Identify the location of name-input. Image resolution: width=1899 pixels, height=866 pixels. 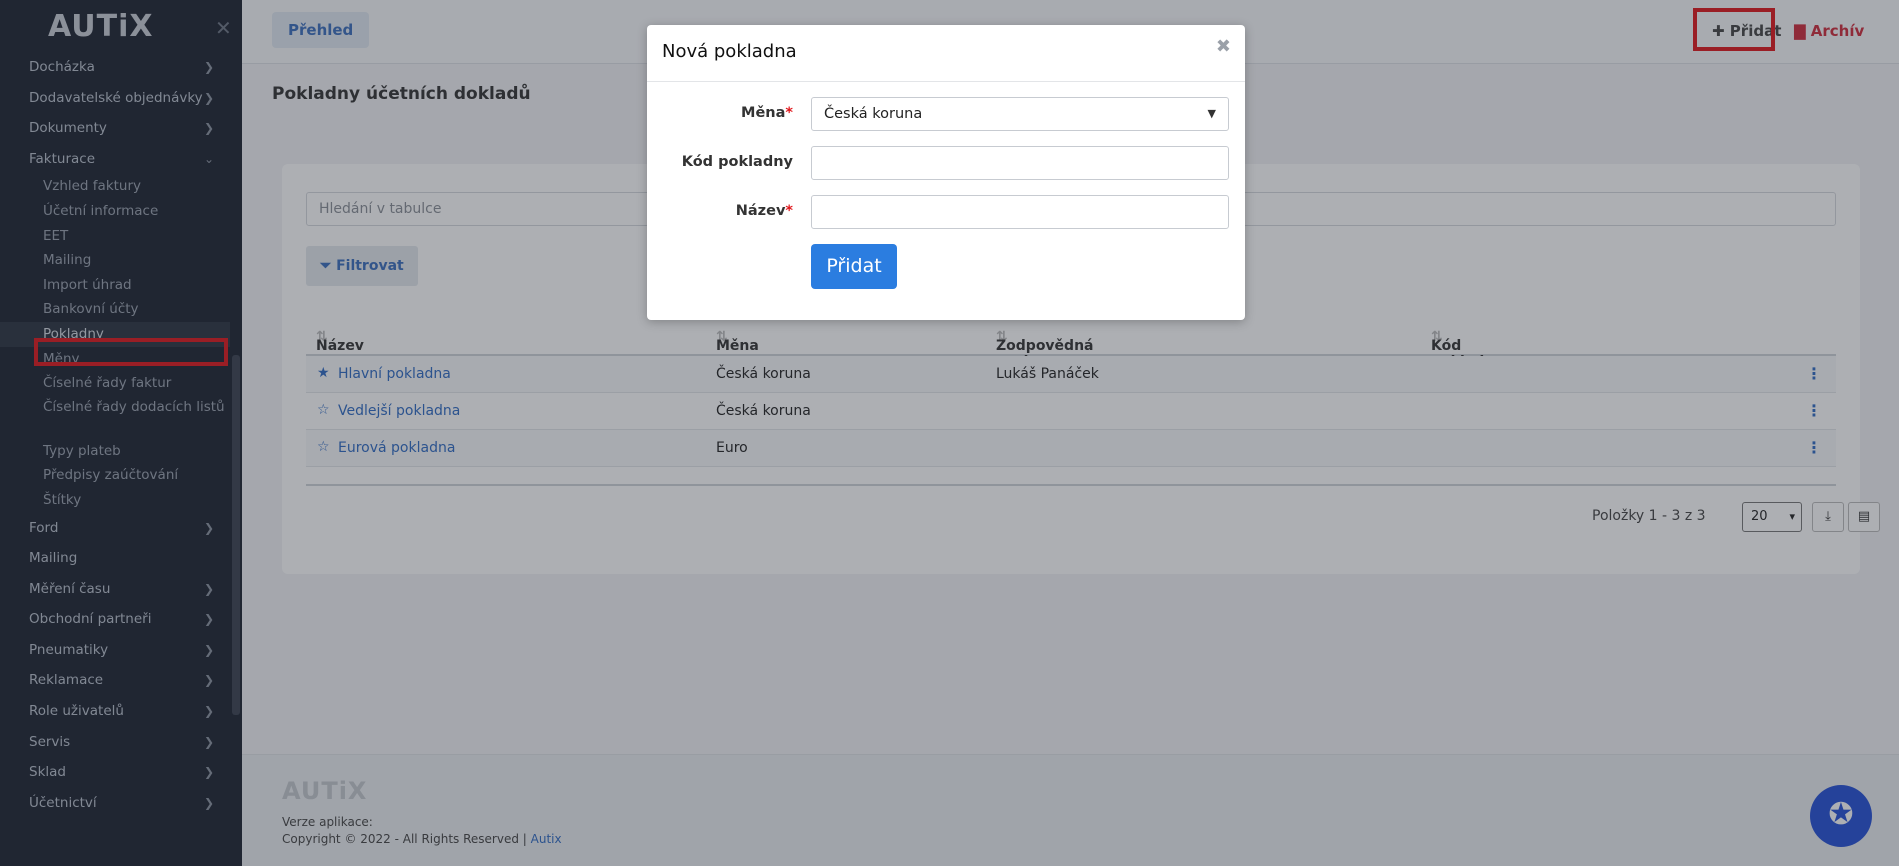
(1020, 212).